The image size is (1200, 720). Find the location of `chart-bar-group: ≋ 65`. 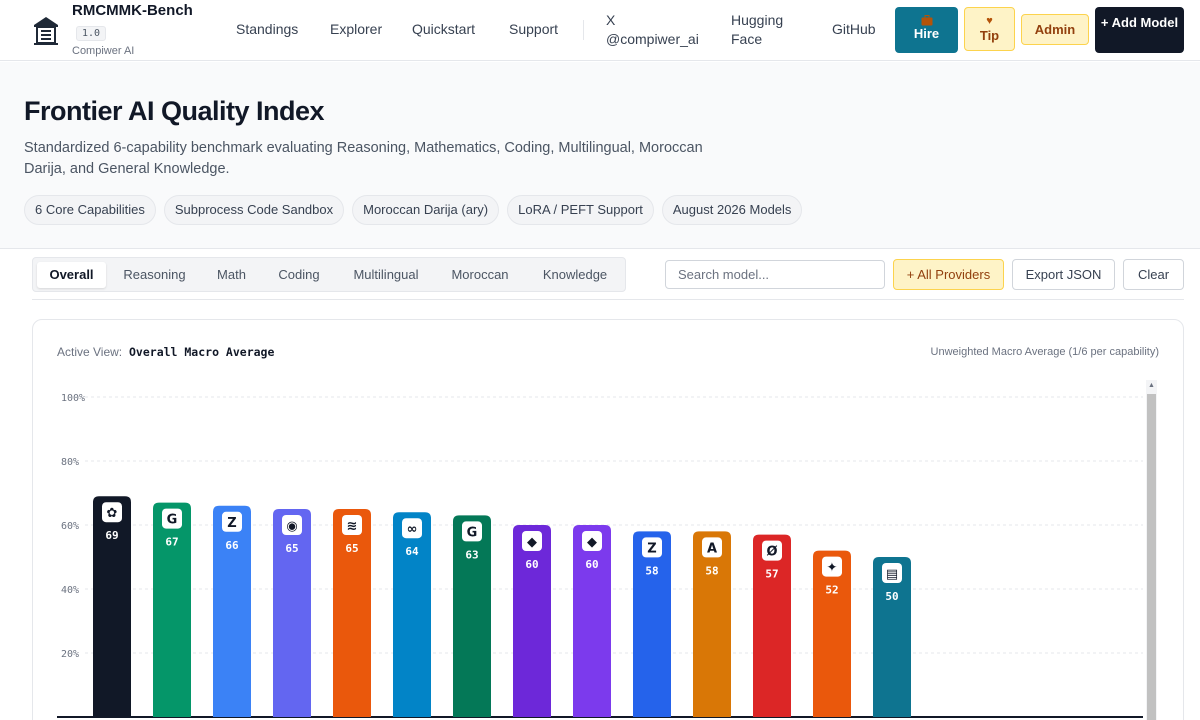

chart-bar-group: ≋ 65 is located at coordinates (352, 613).